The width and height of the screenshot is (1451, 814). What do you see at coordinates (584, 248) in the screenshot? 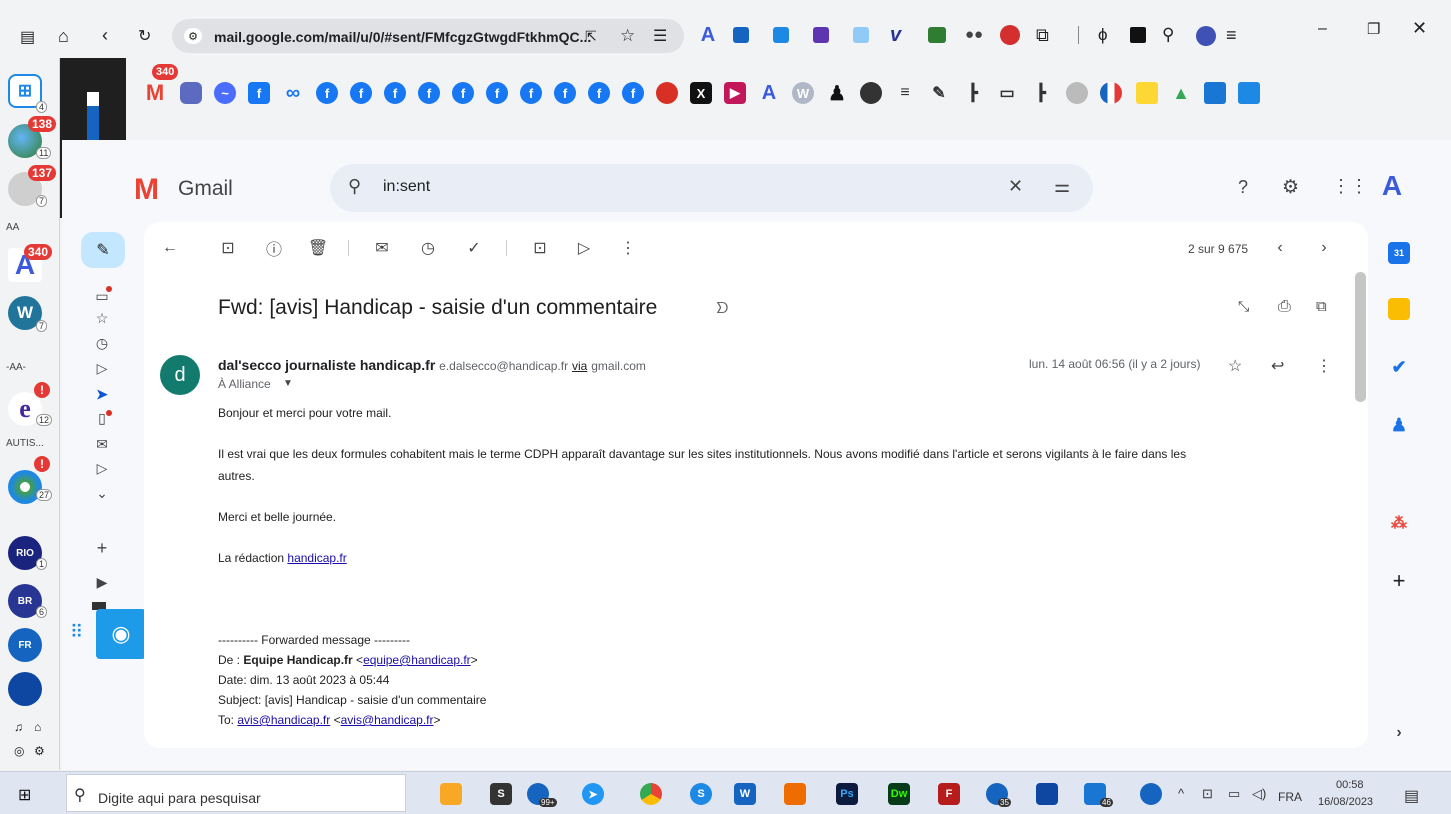
I see `labels-icon: ▷` at bounding box center [584, 248].